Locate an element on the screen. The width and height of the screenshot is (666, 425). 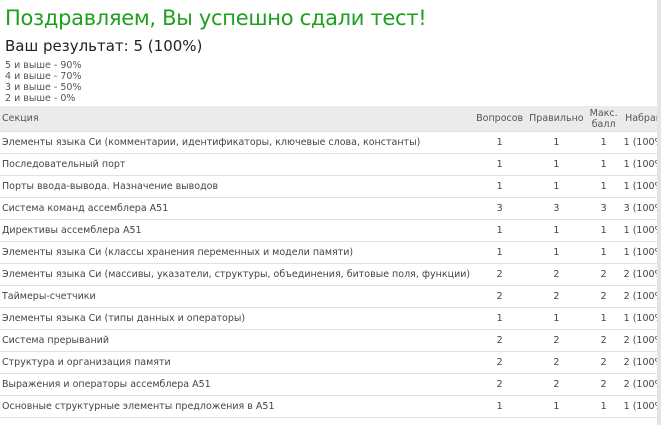
cell-section: Таймеры-счетчики is located at coordinates (237, 296).